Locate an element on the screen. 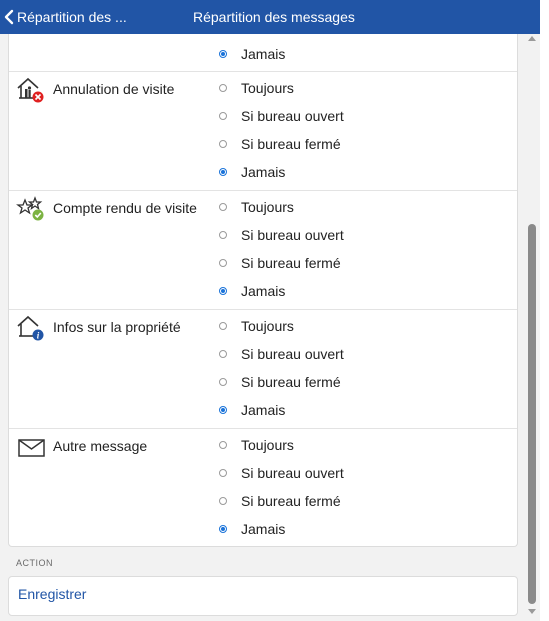 The width and height of the screenshot is (549, 621). vertical-scrollbar is located at coordinates (532, 324).